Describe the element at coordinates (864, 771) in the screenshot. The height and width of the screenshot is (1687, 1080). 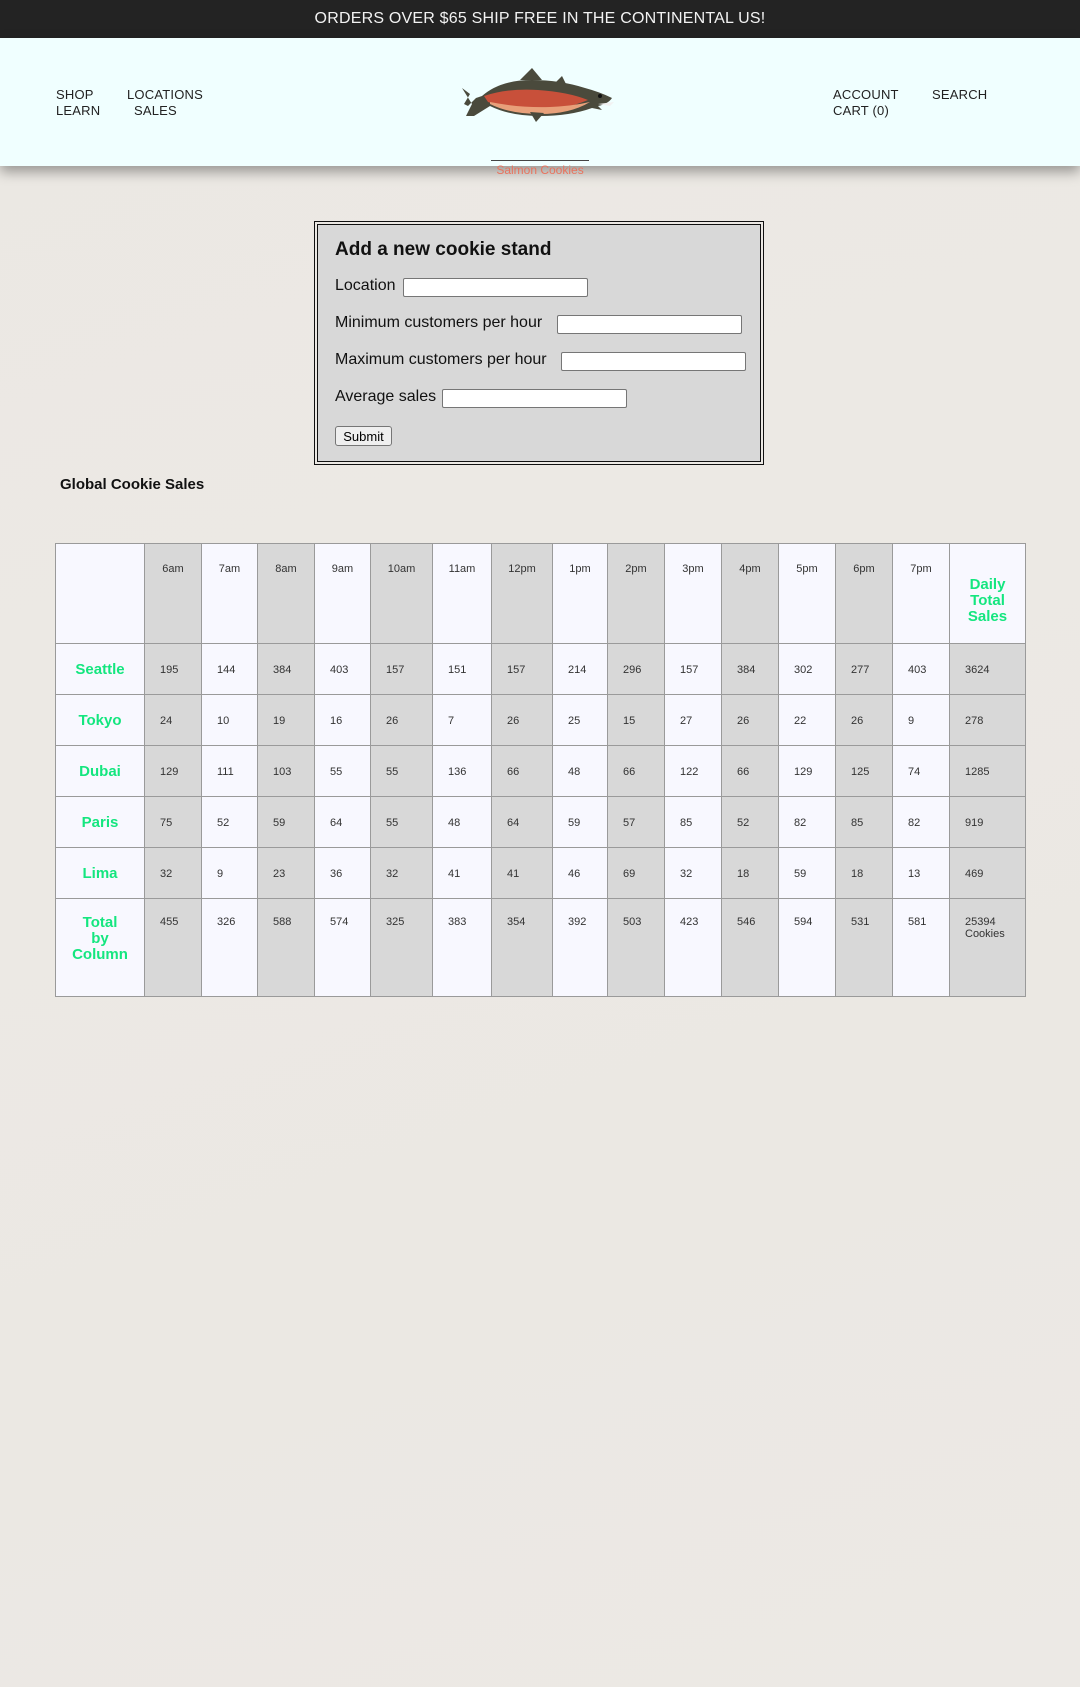
I see `hourly-sales-cell: 125` at that location.